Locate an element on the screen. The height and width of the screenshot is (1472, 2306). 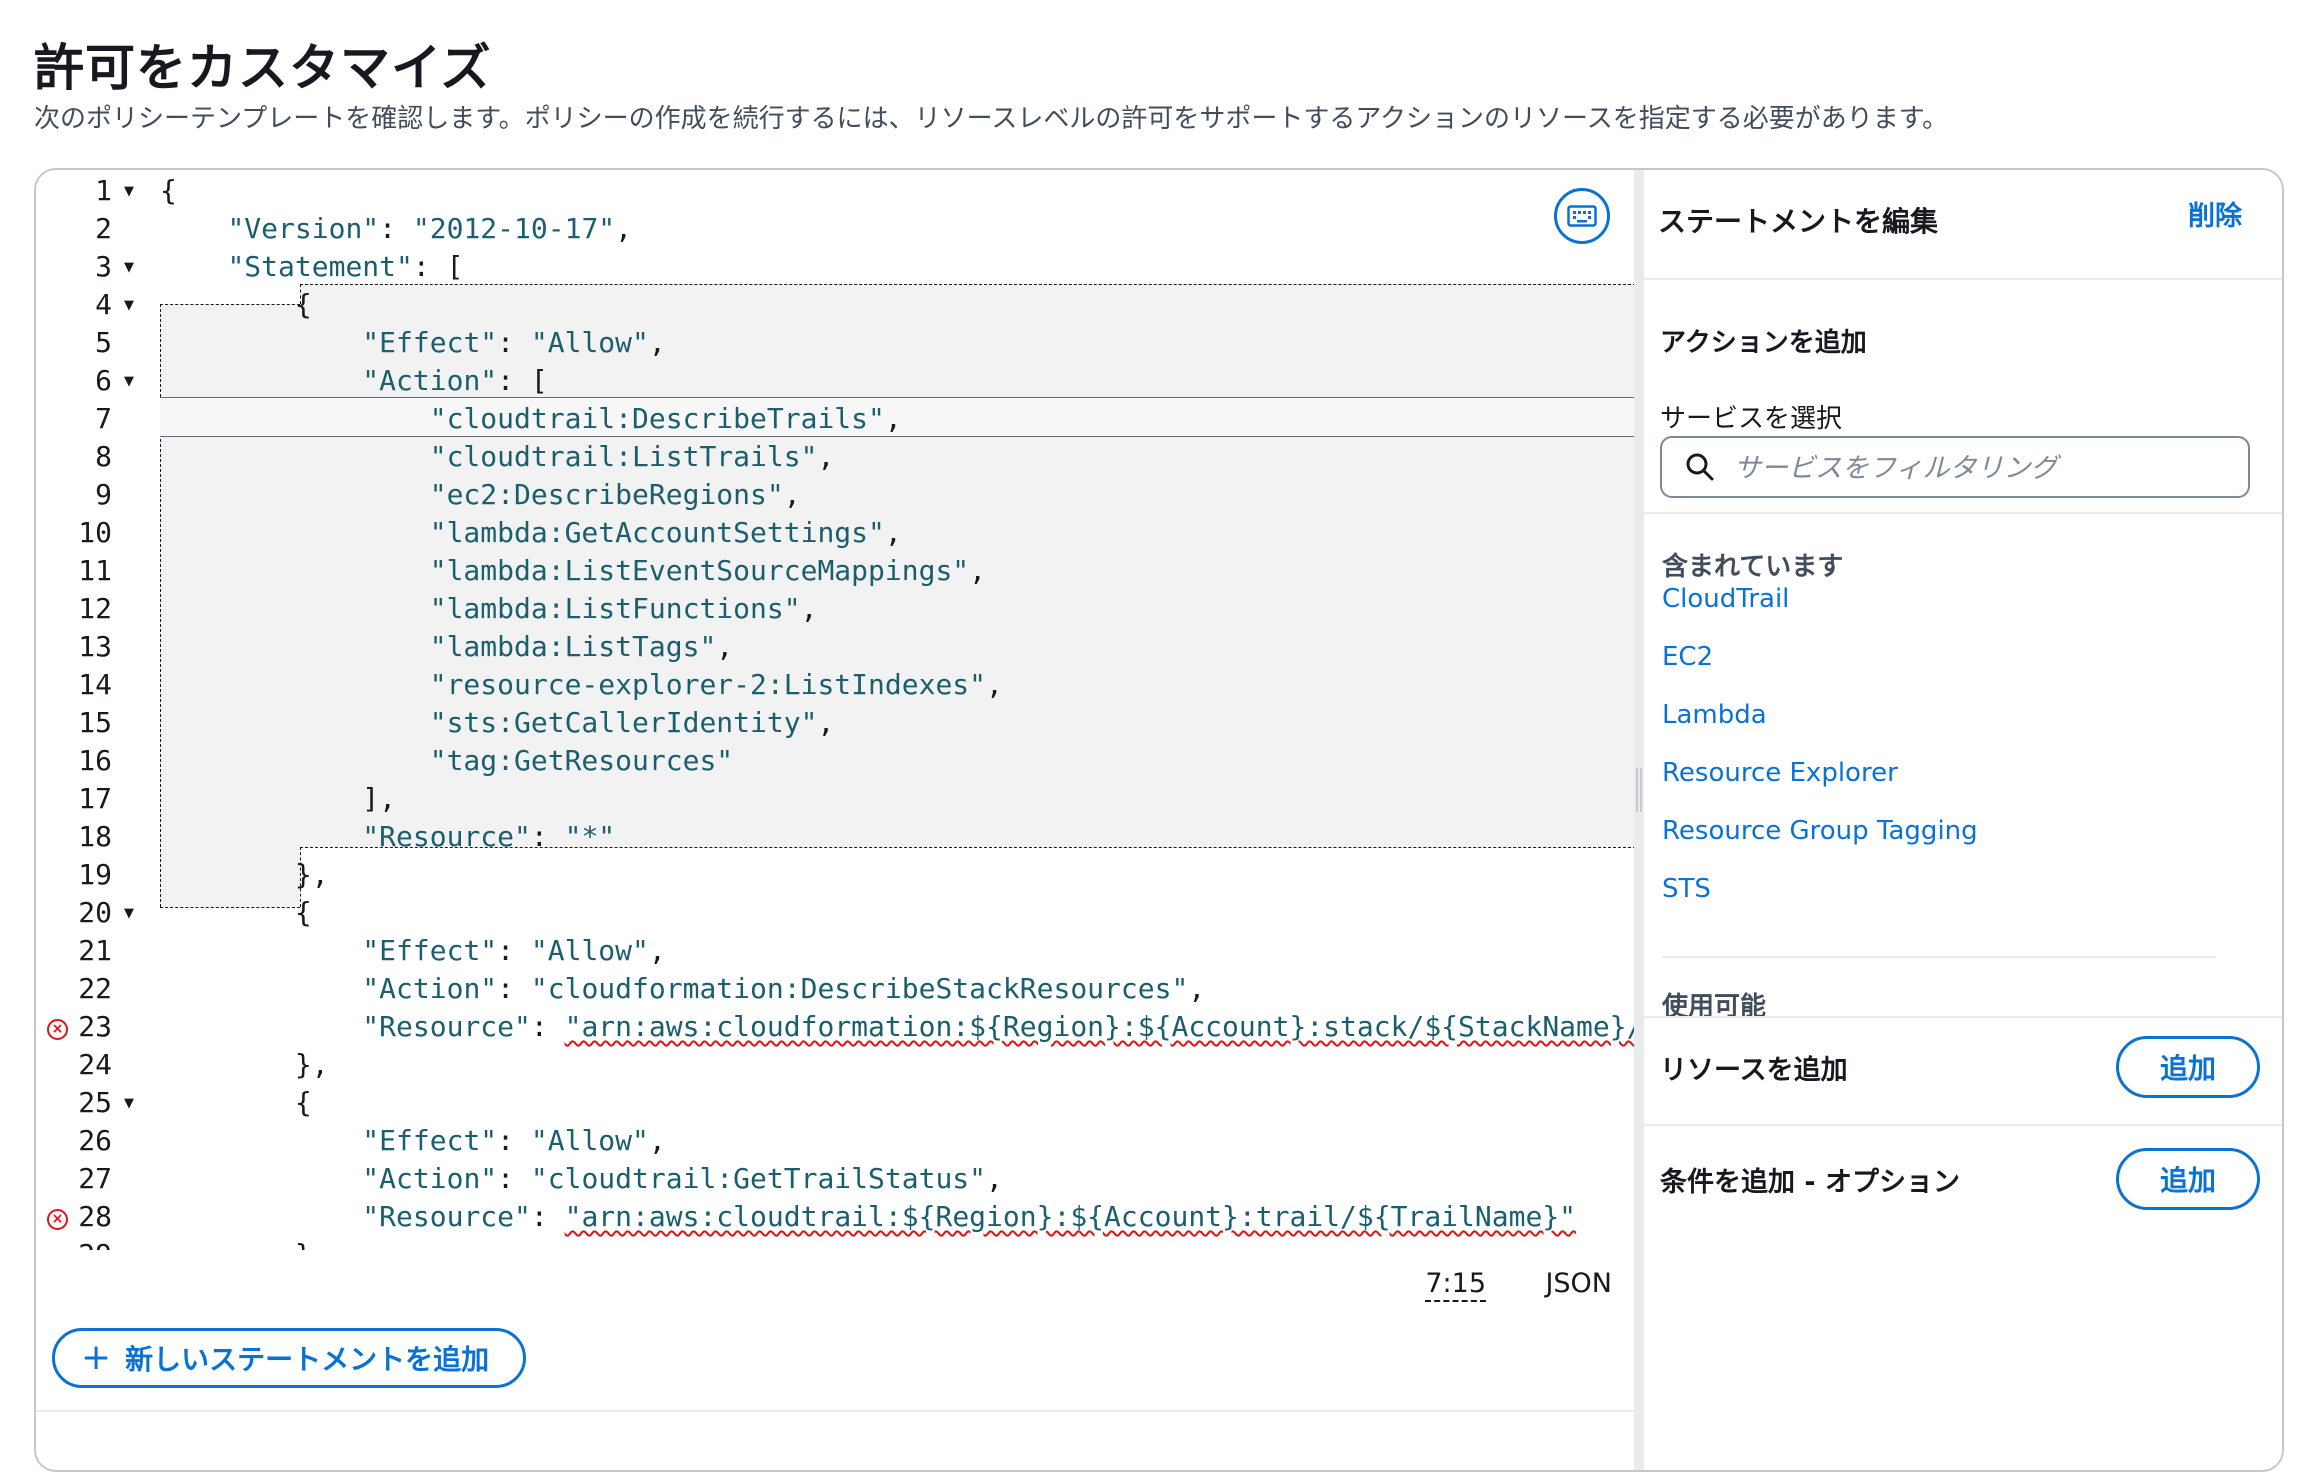
service-filter-search is located at coordinates (1955, 467).